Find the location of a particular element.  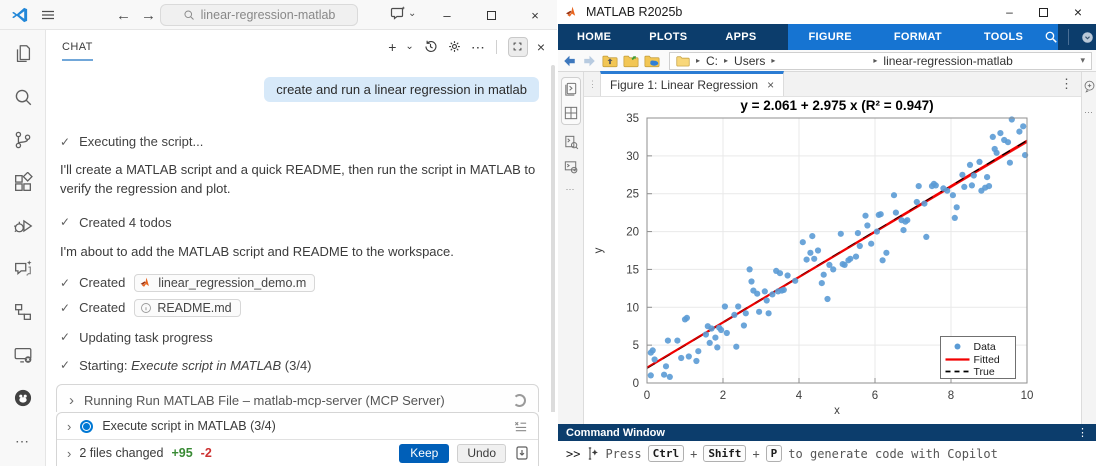

plus-sep: + is located at coordinates (756, 453).